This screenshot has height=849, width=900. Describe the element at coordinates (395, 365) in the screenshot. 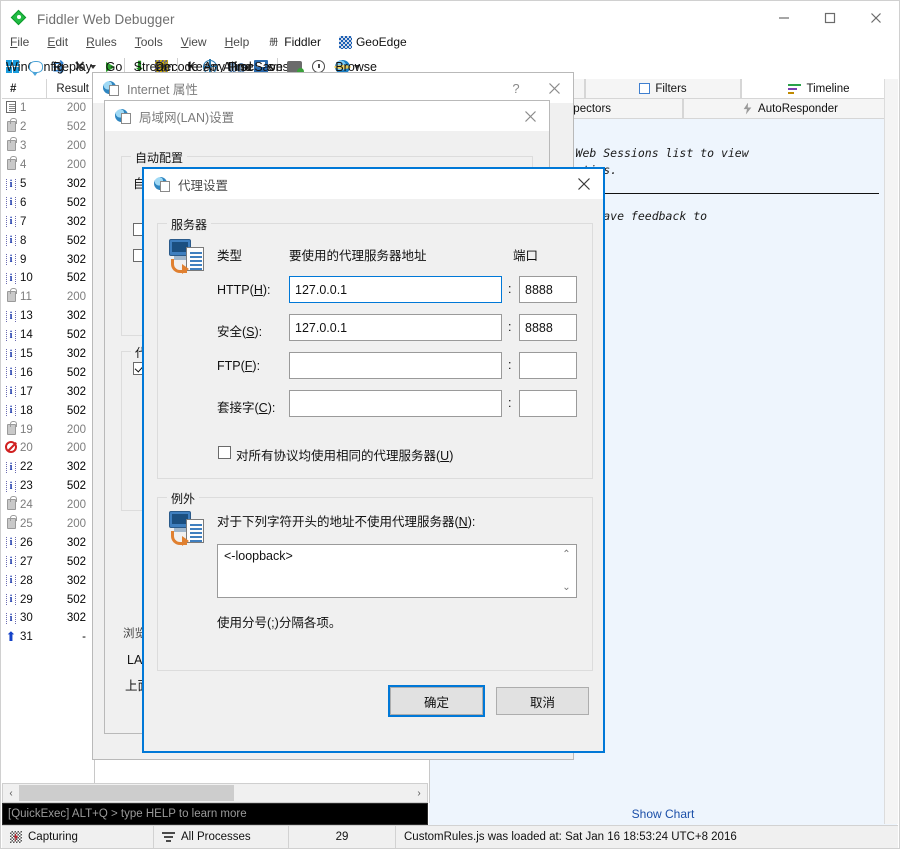

I see `proxy-ftp-address-input` at that location.